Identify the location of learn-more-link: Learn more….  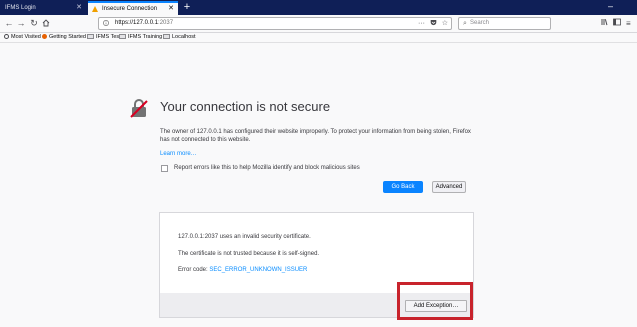
(178, 154).